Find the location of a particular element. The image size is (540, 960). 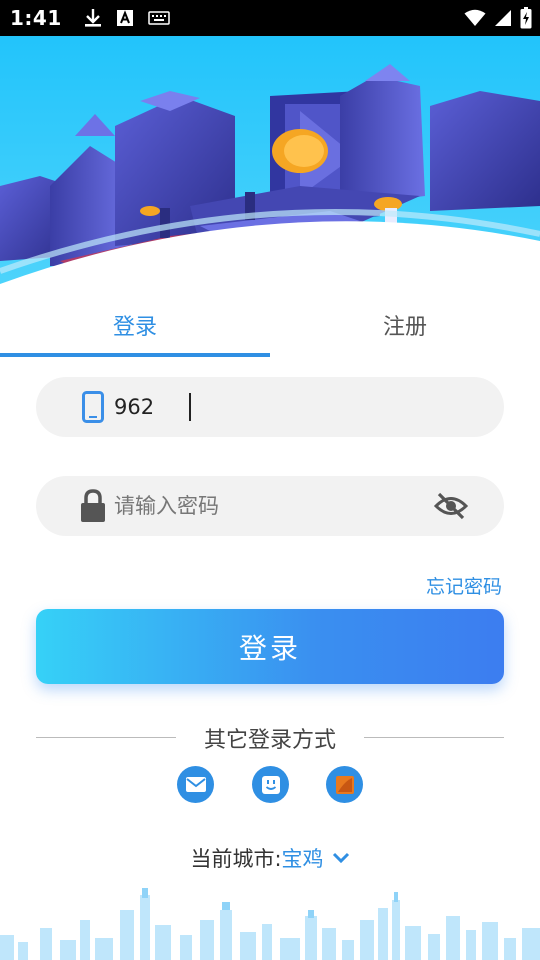

face-id-icon is located at coordinates (270, 784).